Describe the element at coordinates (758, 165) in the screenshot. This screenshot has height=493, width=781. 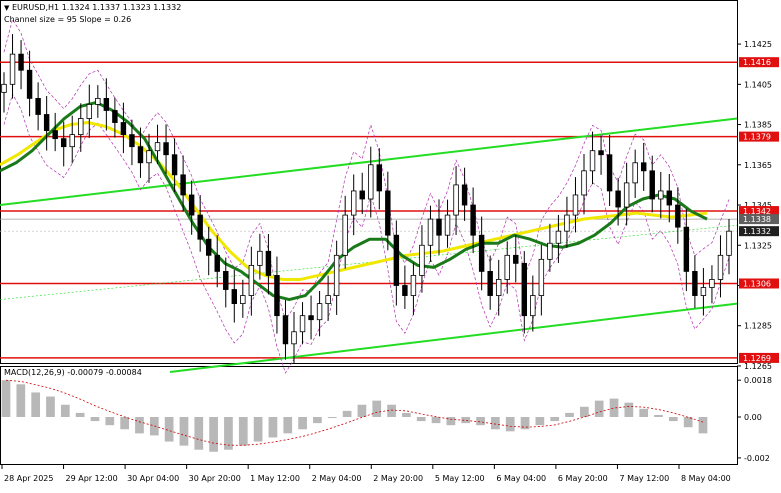
I see `price-tick-label: 1.1365` at that location.